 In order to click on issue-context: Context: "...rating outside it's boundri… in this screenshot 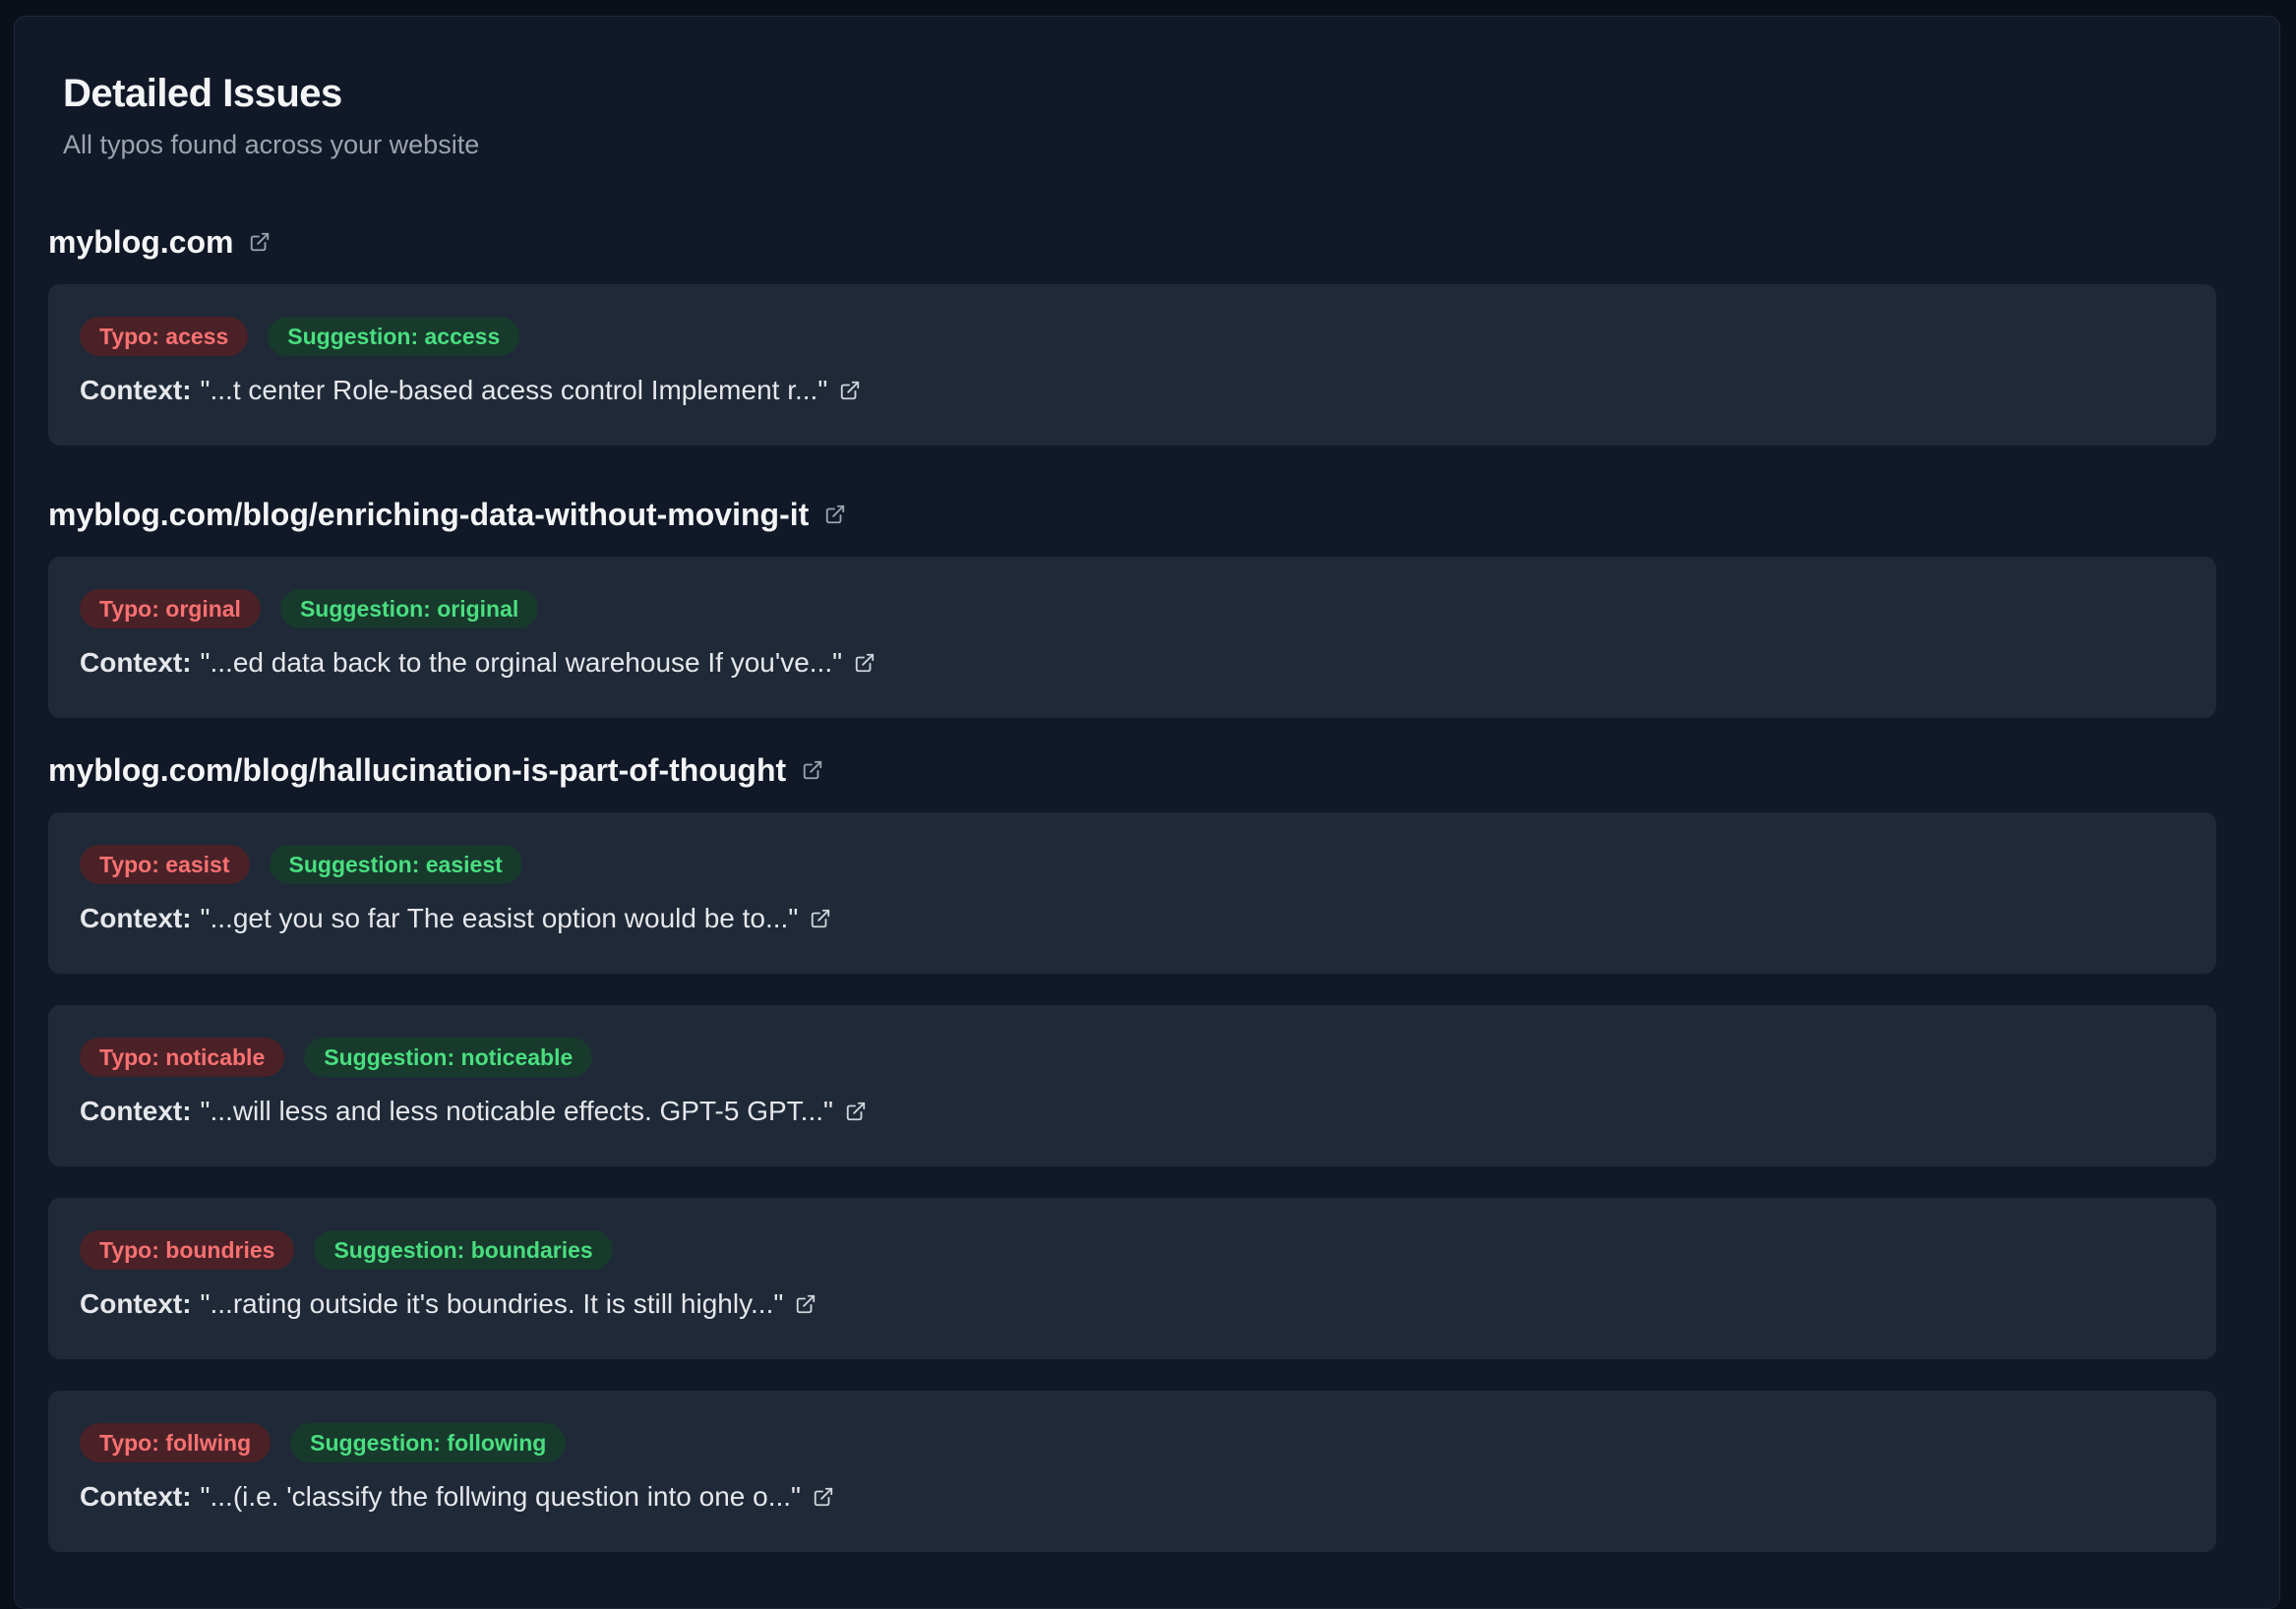, I will do `click(1132, 1304)`.